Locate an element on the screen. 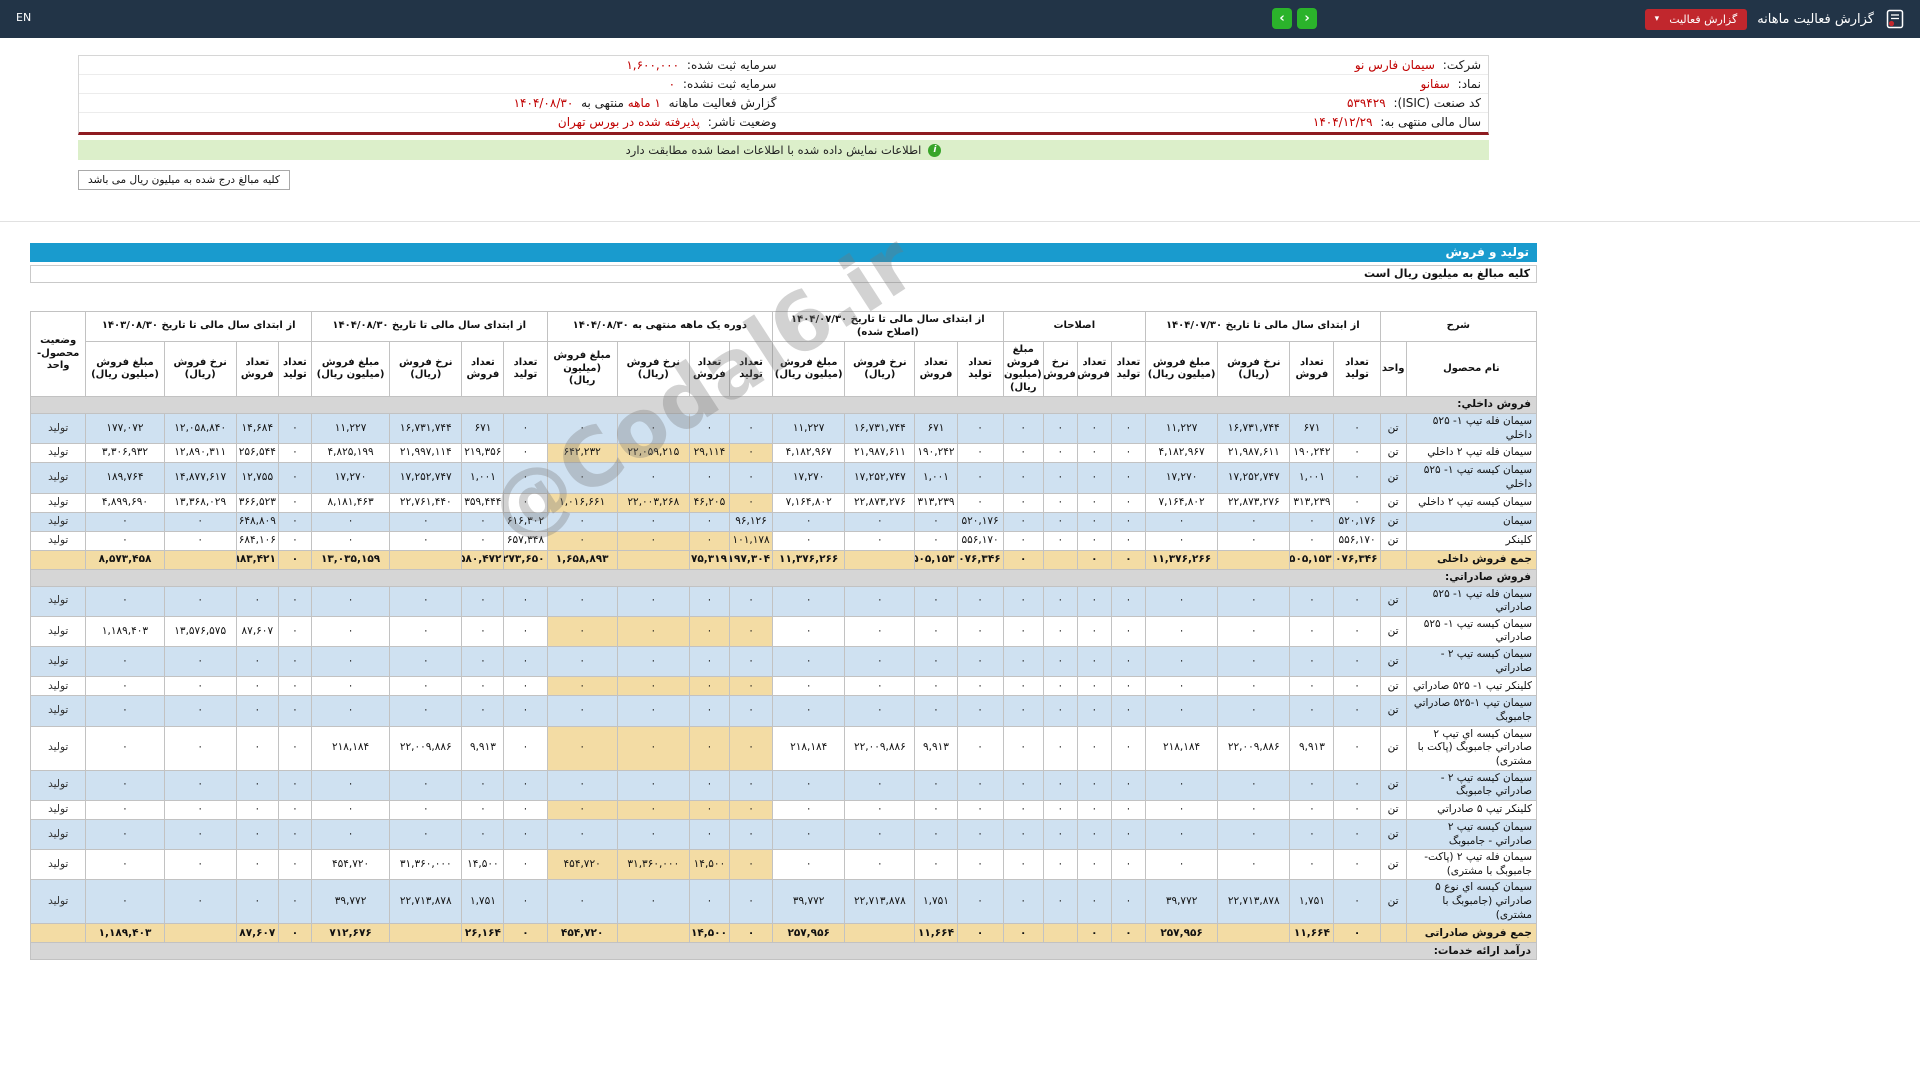  value-cell: ۳۹,۷۷۲ is located at coordinates (350, 902).